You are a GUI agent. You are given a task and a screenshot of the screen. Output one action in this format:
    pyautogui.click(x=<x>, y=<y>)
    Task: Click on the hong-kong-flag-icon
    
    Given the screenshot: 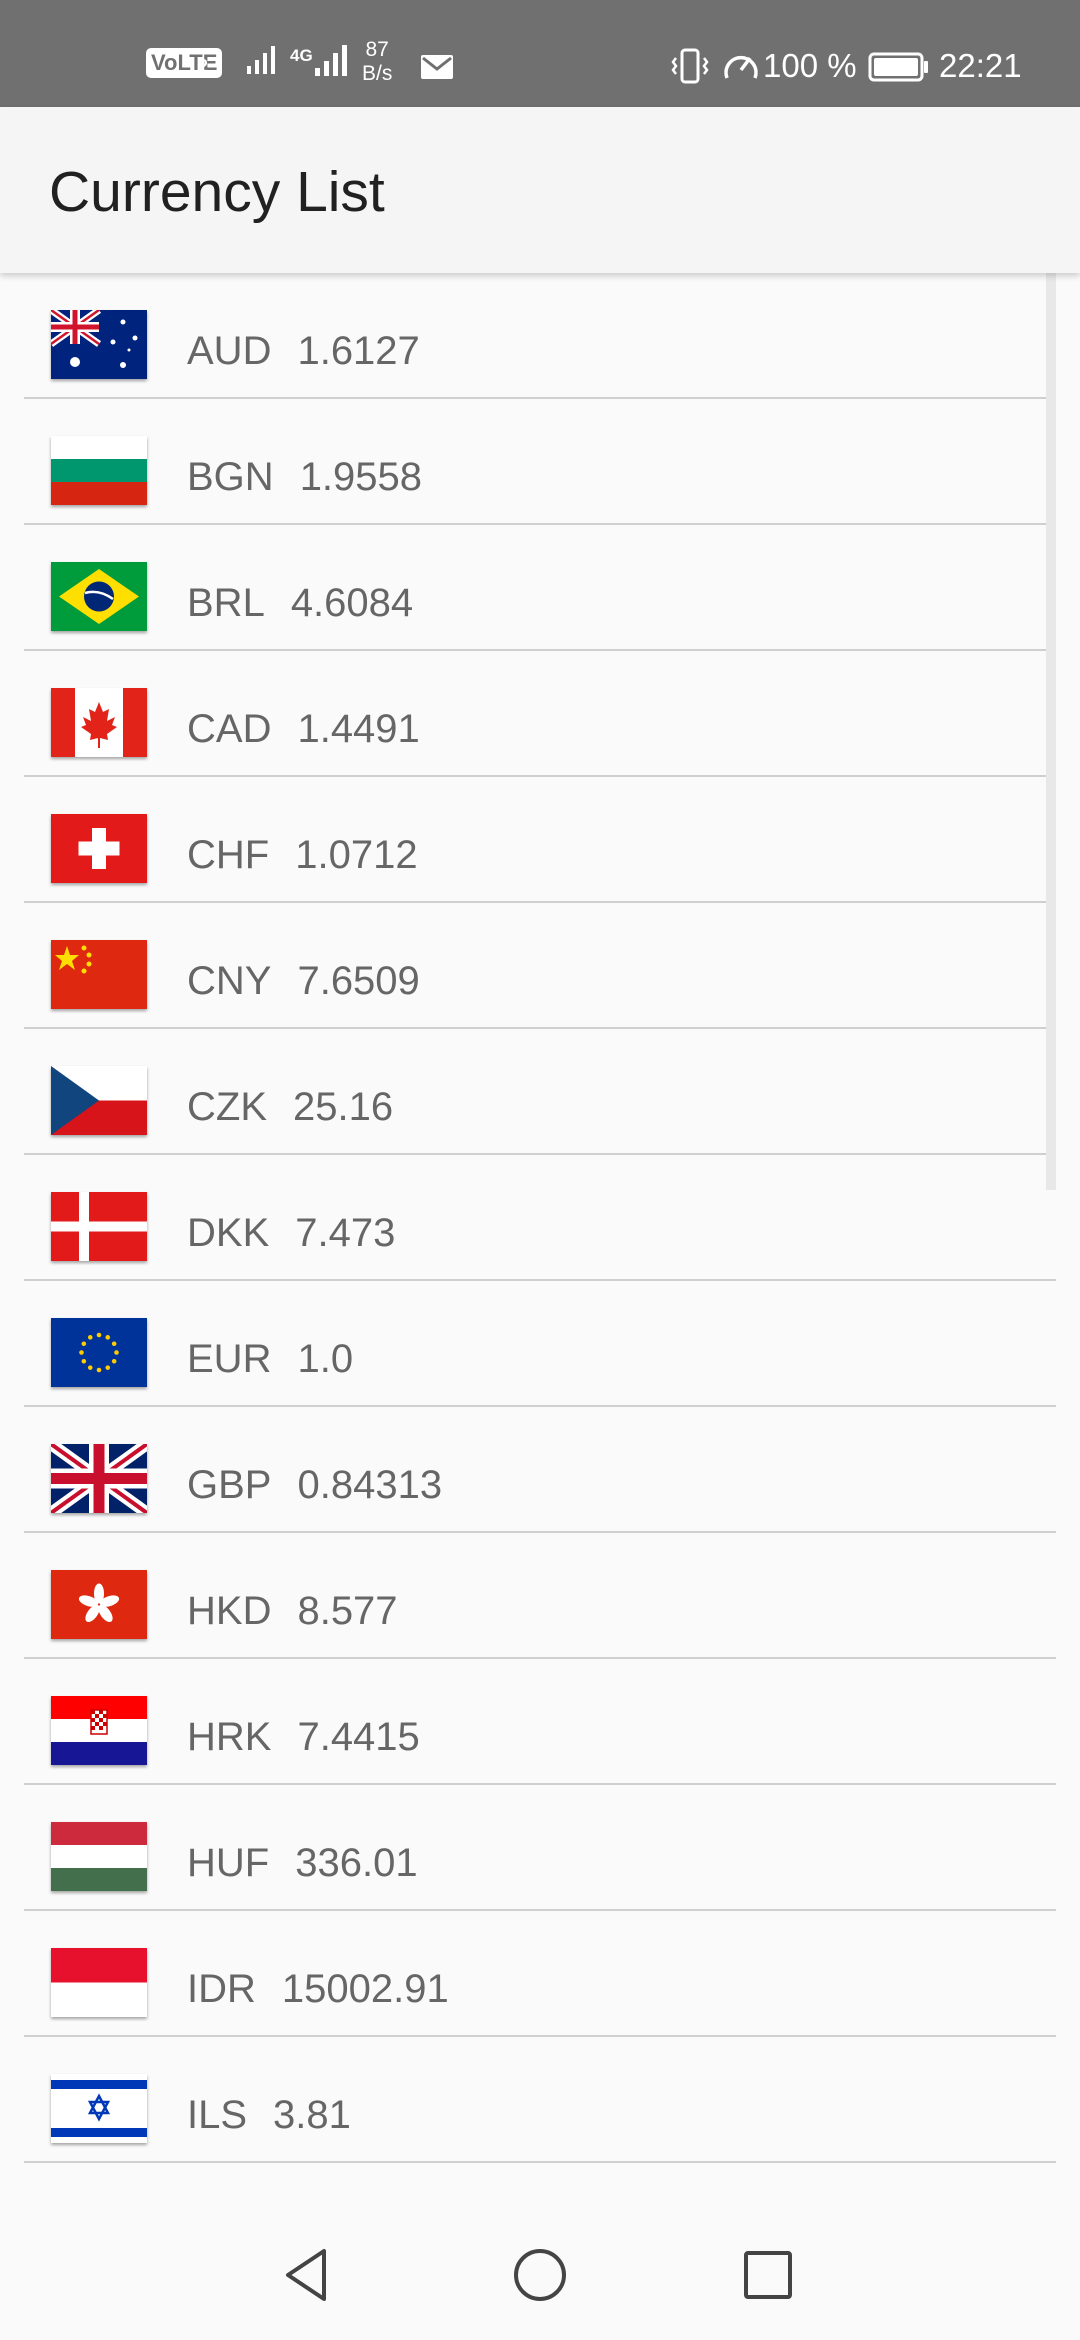 What is the action you would take?
    pyautogui.click(x=99, y=1604)
    